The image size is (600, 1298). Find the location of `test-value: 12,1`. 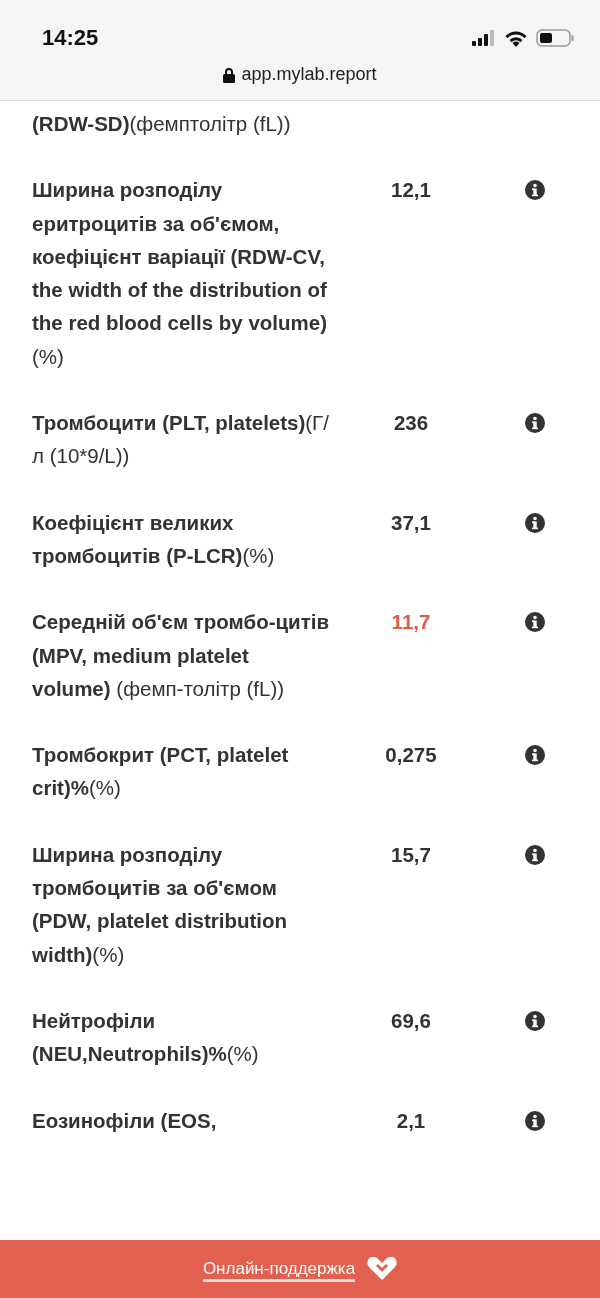

test-value: 12,1 is located at coordinates (411, 190).